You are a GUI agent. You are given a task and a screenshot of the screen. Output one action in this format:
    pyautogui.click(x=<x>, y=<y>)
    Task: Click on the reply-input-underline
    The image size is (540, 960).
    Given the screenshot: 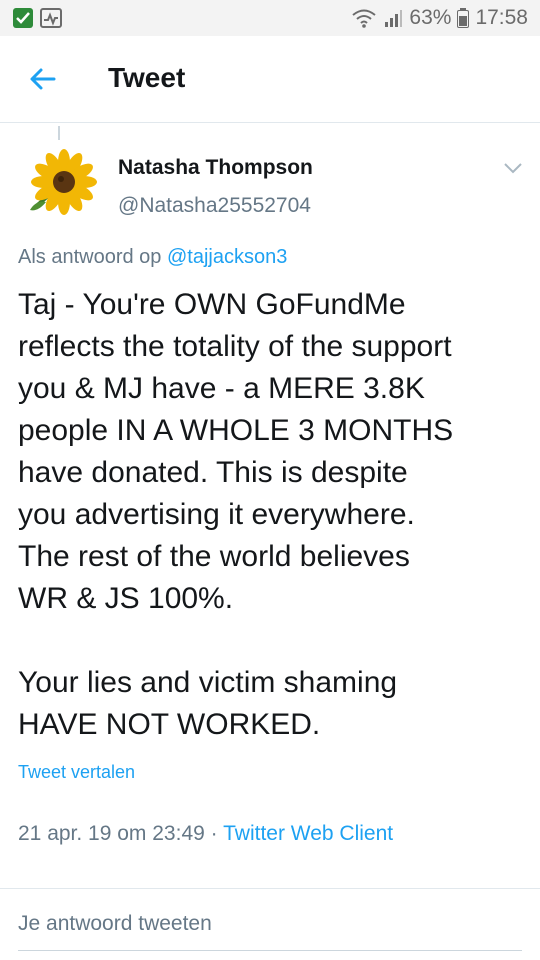 What is the action you would take?
    pyautogui.click(x=270, y=950)
    